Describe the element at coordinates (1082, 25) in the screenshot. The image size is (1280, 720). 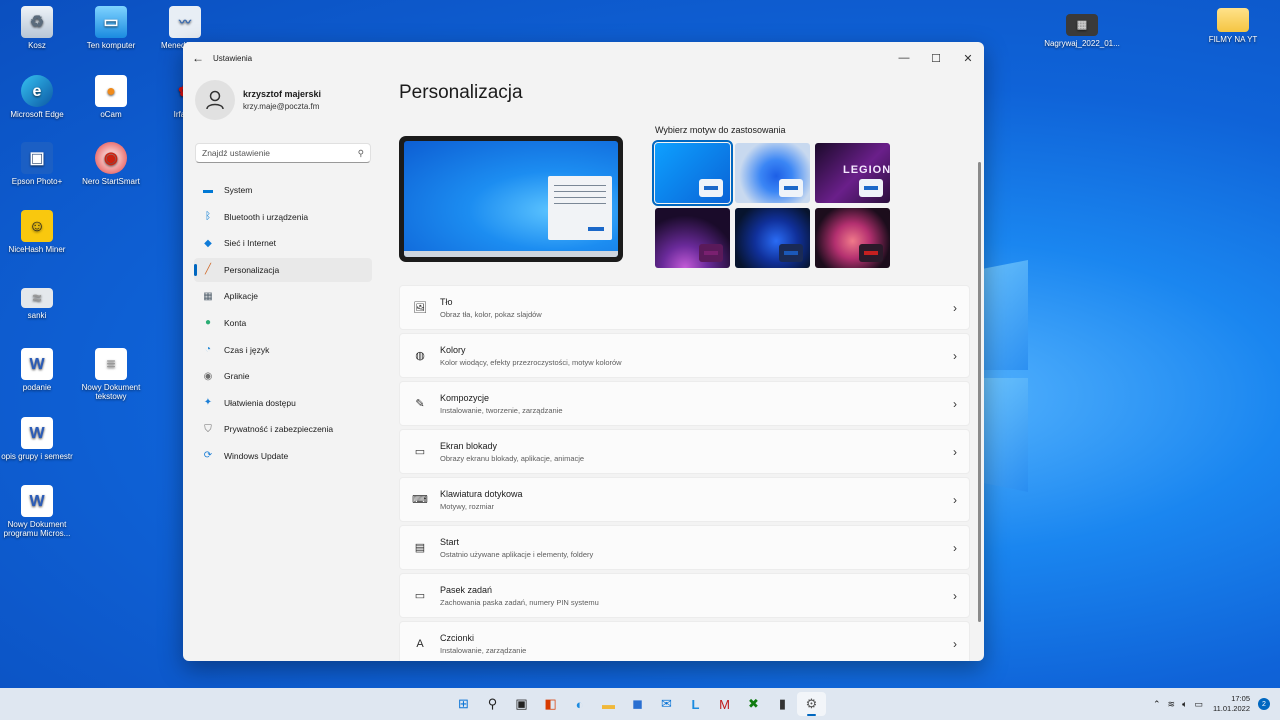
I see `video-file-icon: ▦` at that location.